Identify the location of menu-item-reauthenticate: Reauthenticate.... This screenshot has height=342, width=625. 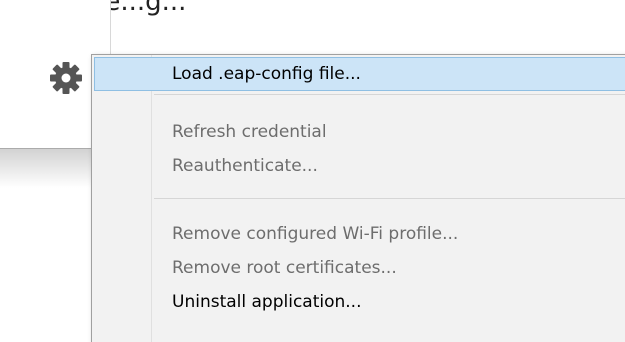
(359, 166).